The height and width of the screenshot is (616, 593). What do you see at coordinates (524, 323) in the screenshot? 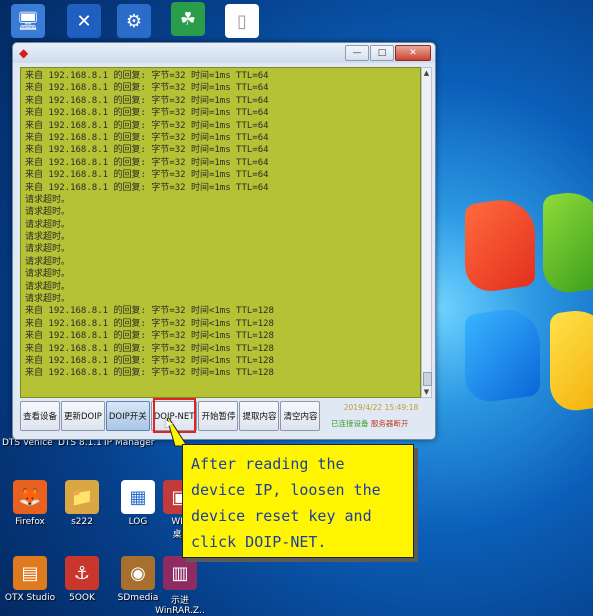
I see `windows-logo` at bounding box center [524, 323].